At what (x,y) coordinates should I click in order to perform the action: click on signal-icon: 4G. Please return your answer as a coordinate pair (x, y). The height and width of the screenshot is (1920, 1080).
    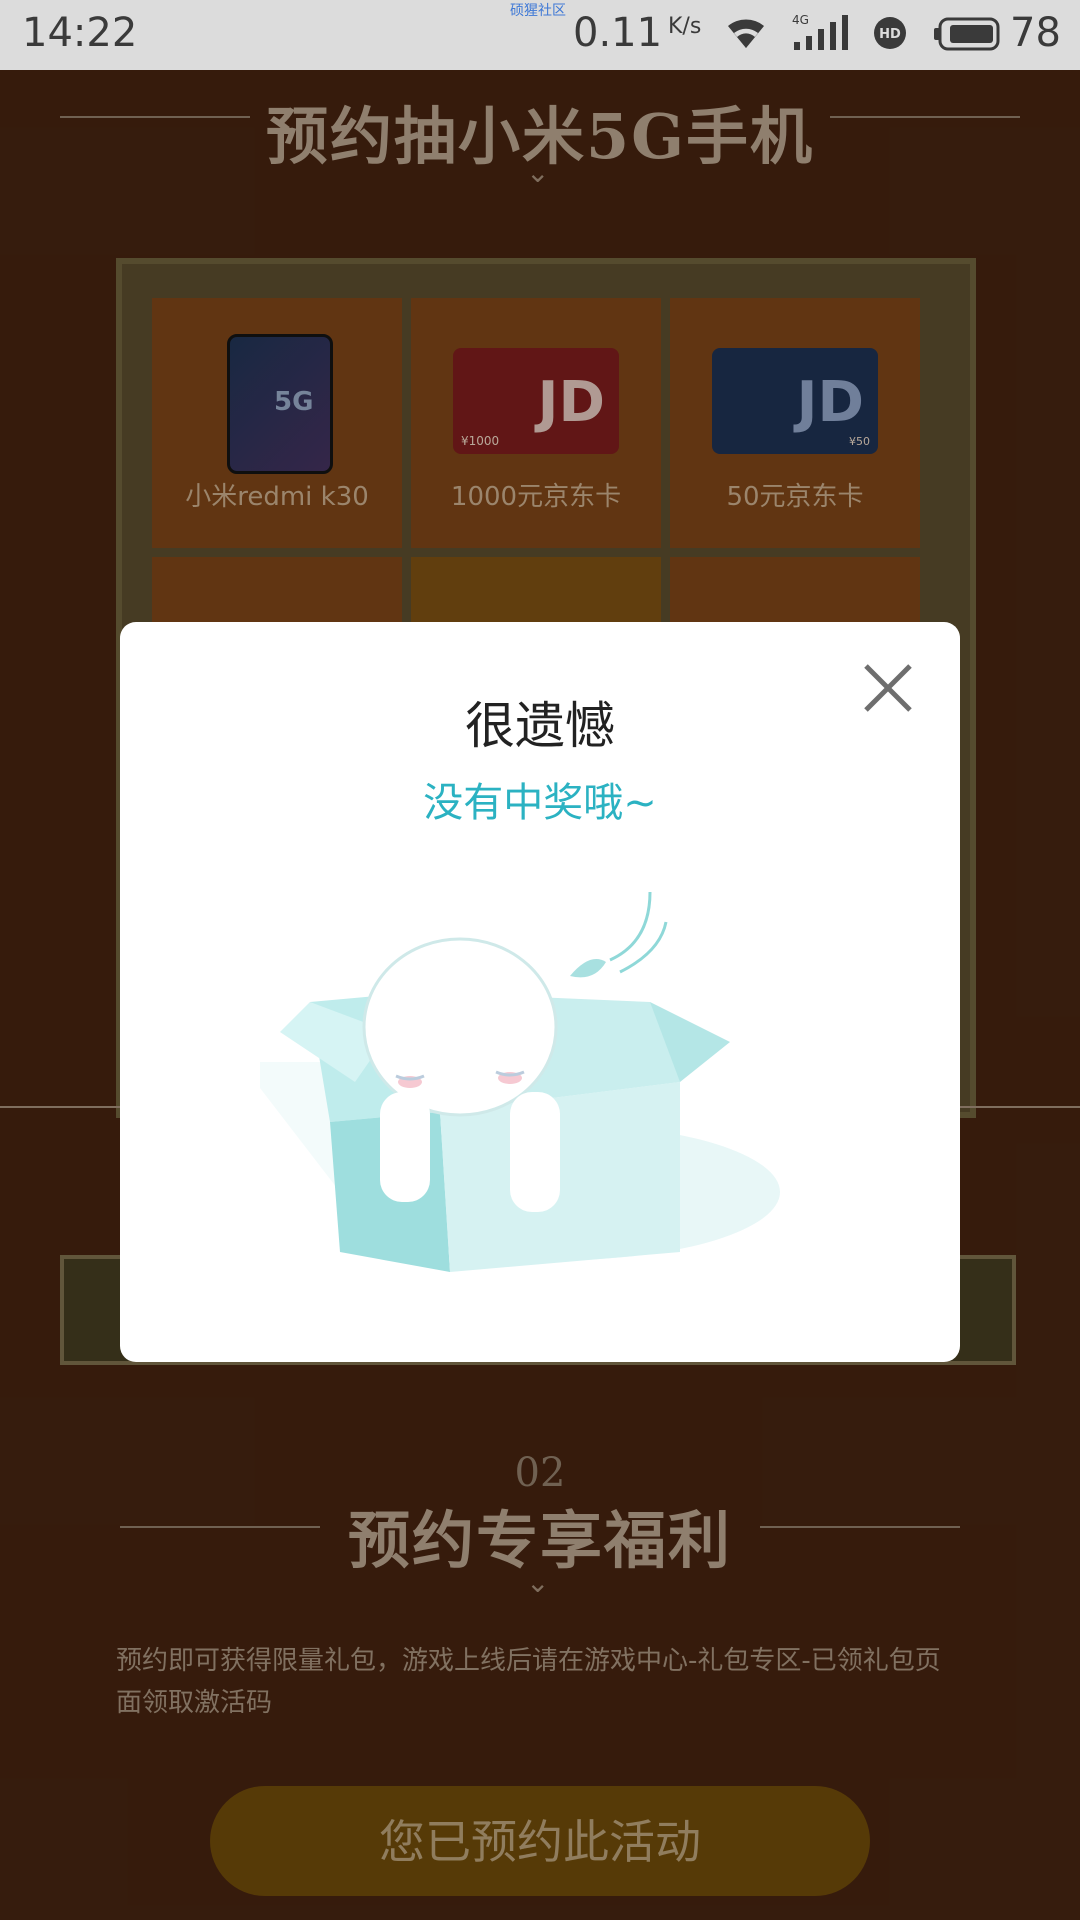
    Looking at the image, I should click on (820, 34).